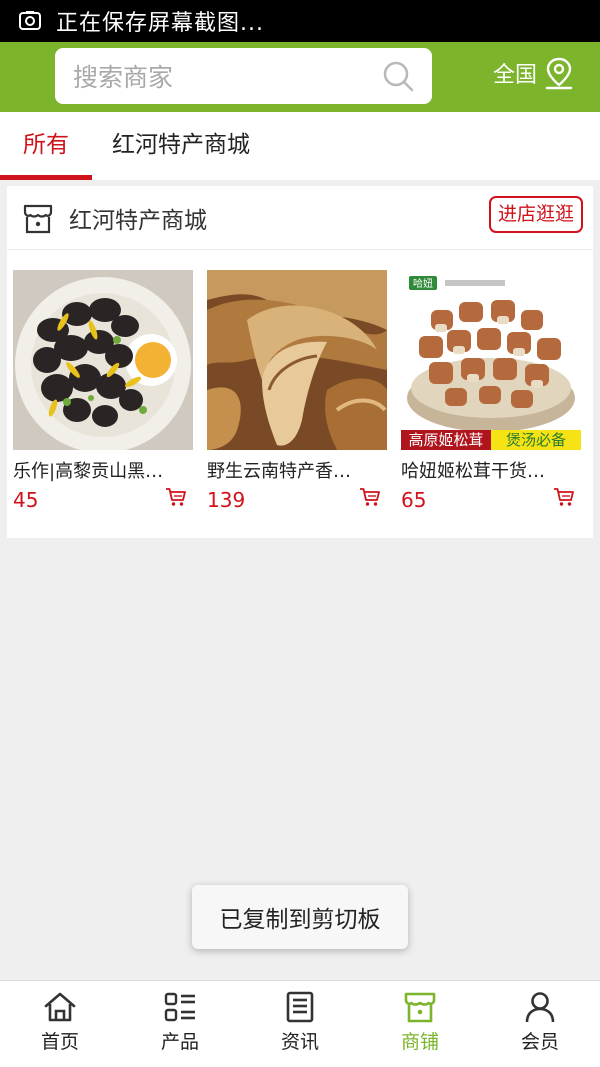 The width and height of the screenshot is (600, 1067). What do you see at coordinates (540, 1007) in the screenshot?
I see `member-icon` at bounding box center [540, 1007].